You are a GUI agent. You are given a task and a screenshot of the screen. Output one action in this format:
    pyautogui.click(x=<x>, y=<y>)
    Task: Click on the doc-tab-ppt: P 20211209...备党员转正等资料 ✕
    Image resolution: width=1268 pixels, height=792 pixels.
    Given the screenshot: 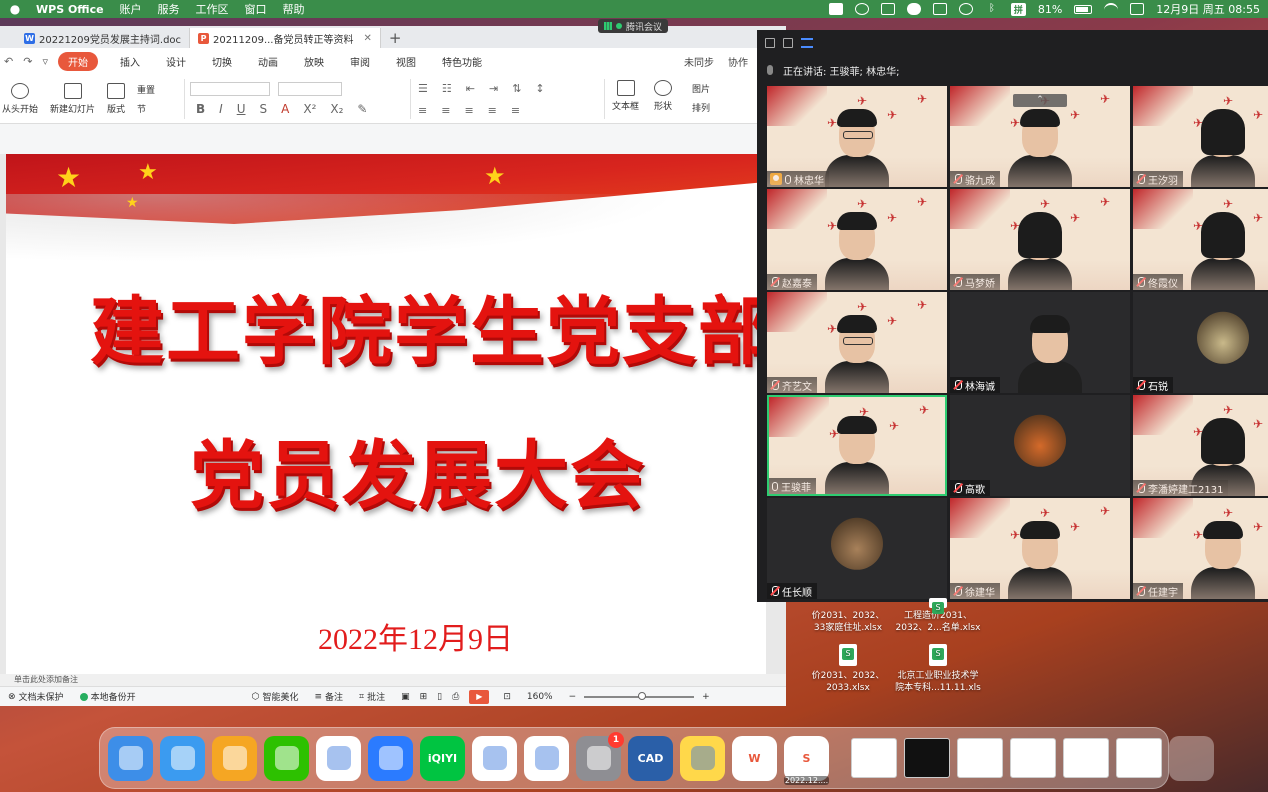 What is the action you would take?
    pyautogui.click(x=285, y=38)
    